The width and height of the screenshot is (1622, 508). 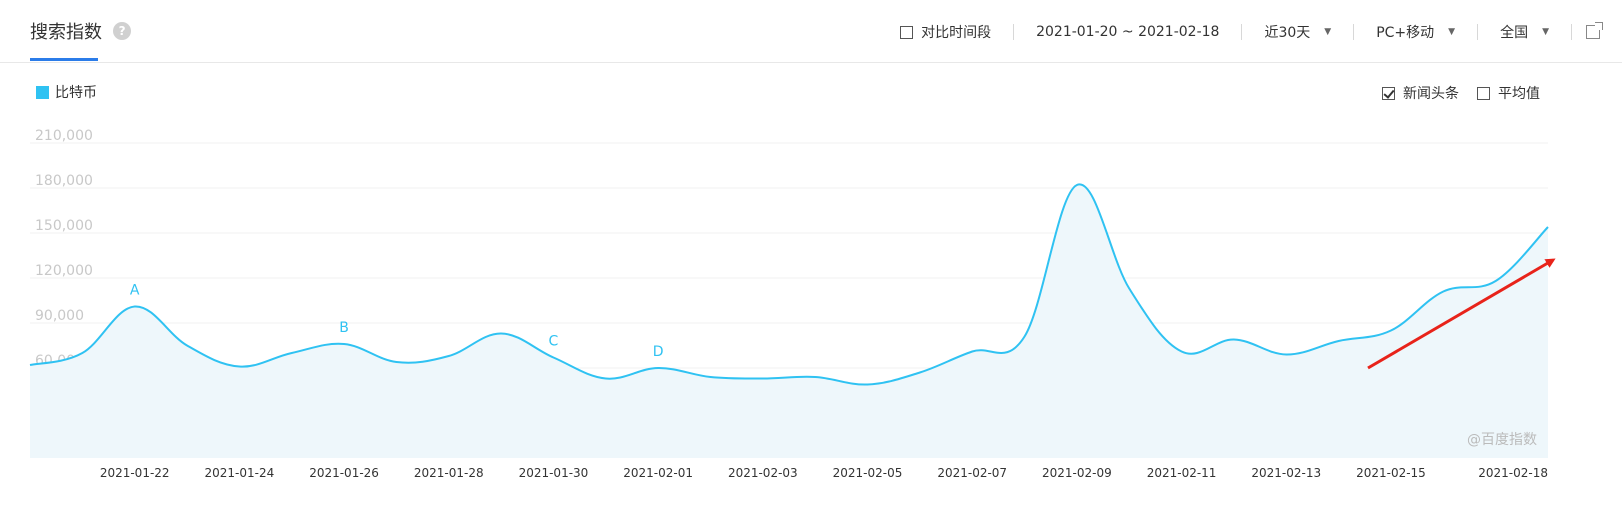 I want to click on y-tick-label: 90,000, so click(x=59, y=316).